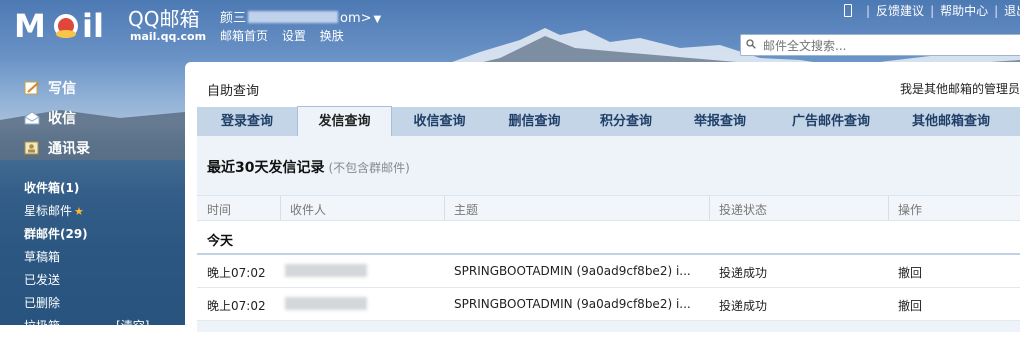 The image size is (1020, 341). Describe the element at coordinates (42, 326) in the screenshot. I see `folder-spam-label: 垃圾箱` at that location.